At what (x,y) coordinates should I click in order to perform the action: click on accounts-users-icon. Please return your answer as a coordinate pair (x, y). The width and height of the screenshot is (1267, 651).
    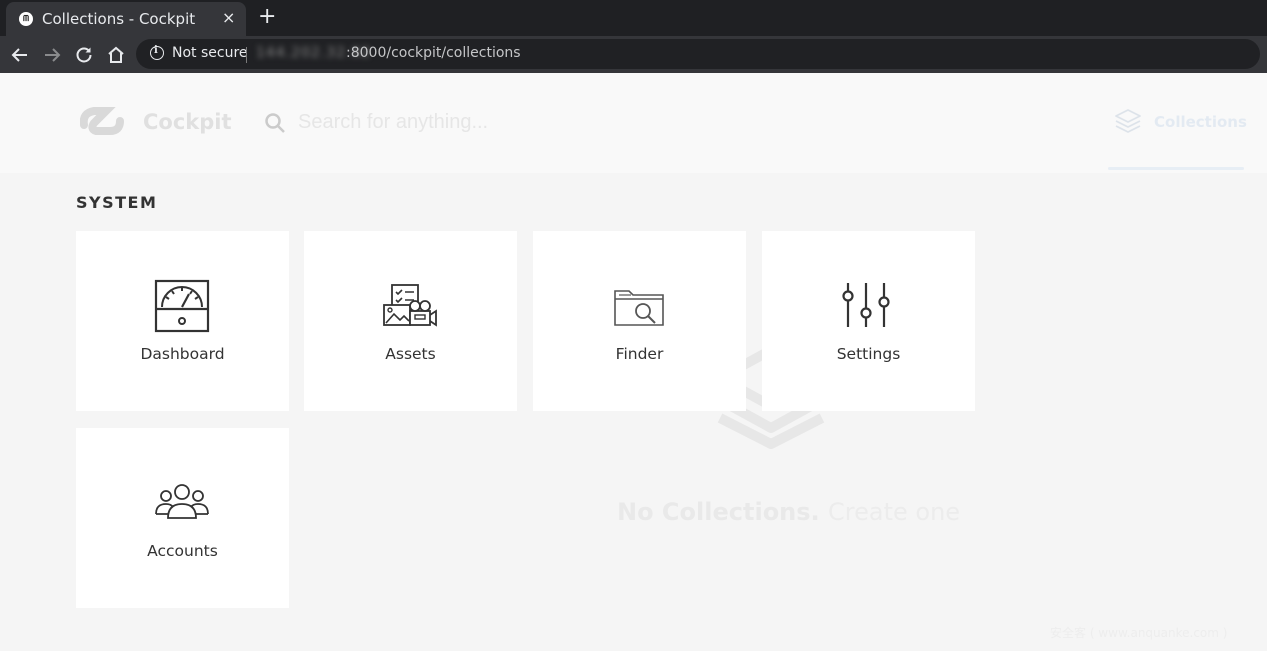
    Looking at the image, I should click on (182, 501).